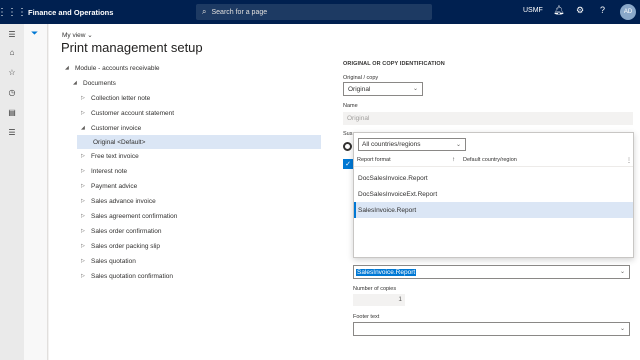 This screenshot has height=360, width=640. Describe the element at coordinates (191, 201) in the screenshot. I see `tree-node-sales-advance-invoice: ▷ Sales advance invoice` at that location.